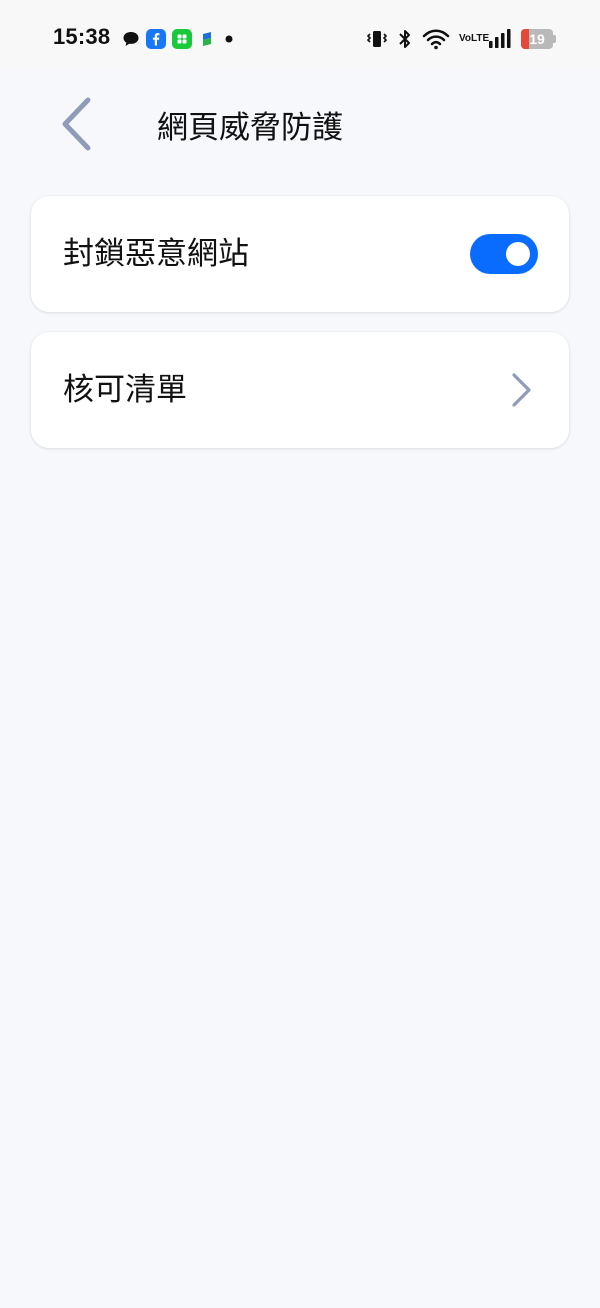 The height and width of the screenshot is (1308, 600). Describe the element at coordinates (521, 390) in the screenshot. I see `chevron-right-icon` at that location.